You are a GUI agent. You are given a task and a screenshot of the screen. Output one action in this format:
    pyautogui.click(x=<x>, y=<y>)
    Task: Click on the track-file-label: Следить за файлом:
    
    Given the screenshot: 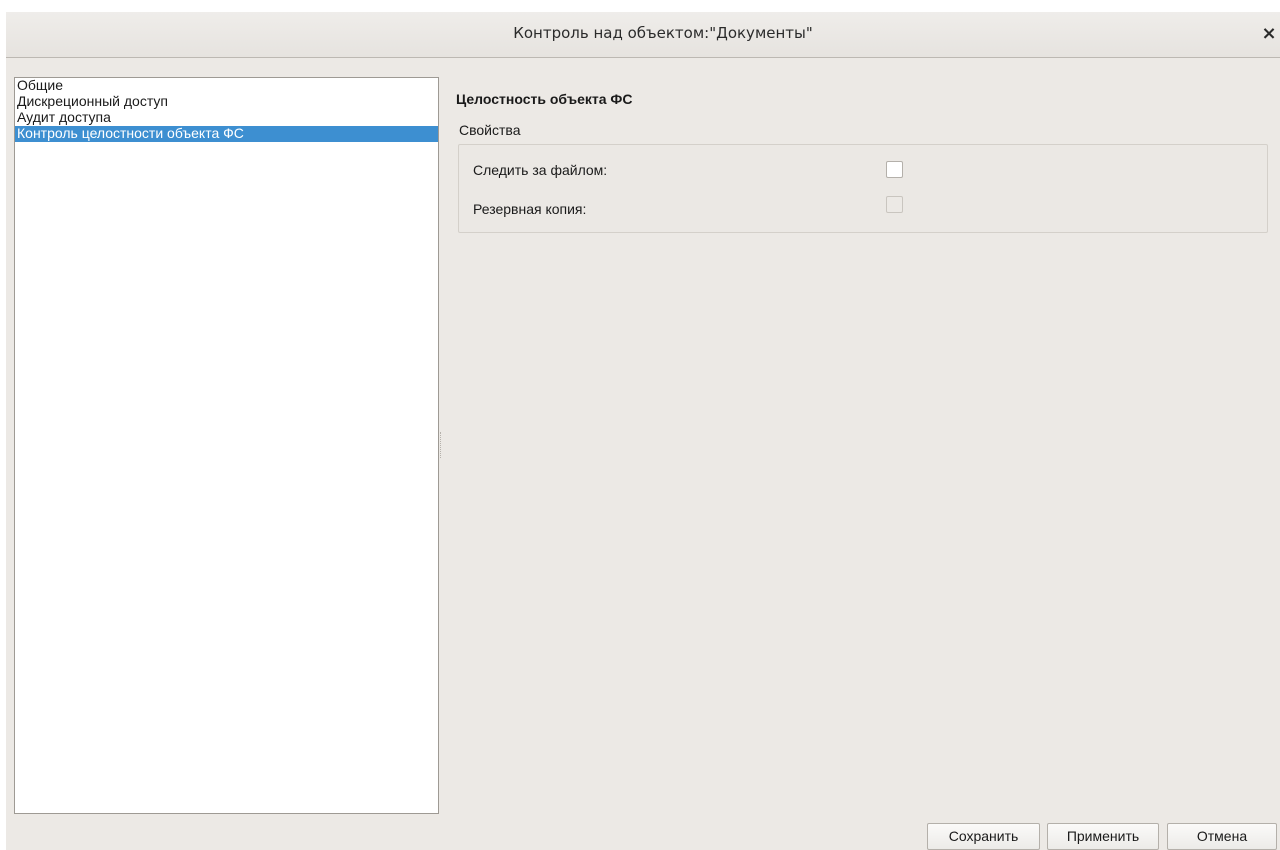 What is the action you would take?
    pyautogui.click(x=540, y=170)
    